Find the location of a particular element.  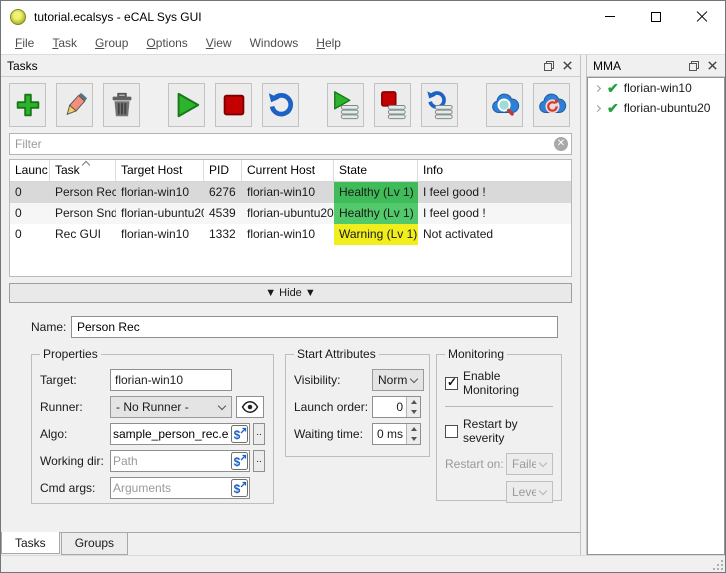

menu-task: Task is located at coordinates (64, 43).